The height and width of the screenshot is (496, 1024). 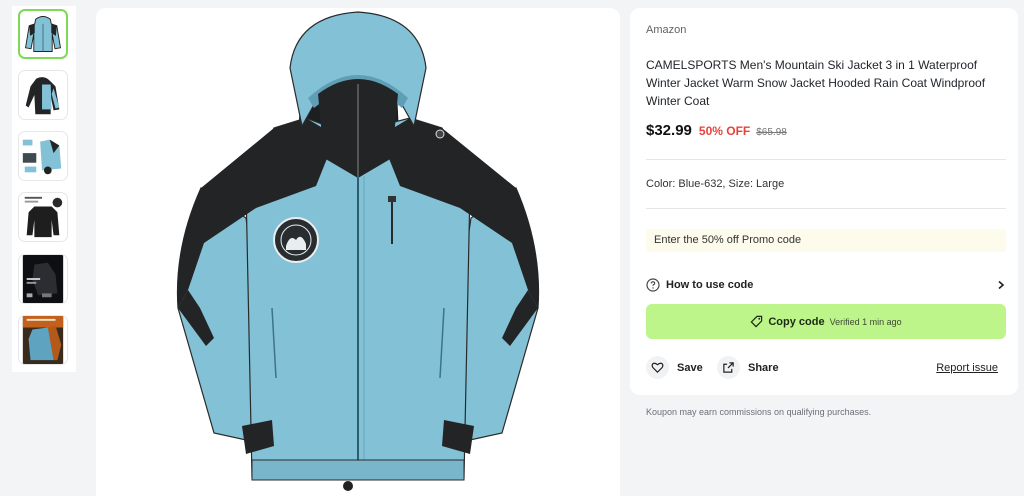 I want to click on copy-code-label: Copy code, so click(x=796, y=321).